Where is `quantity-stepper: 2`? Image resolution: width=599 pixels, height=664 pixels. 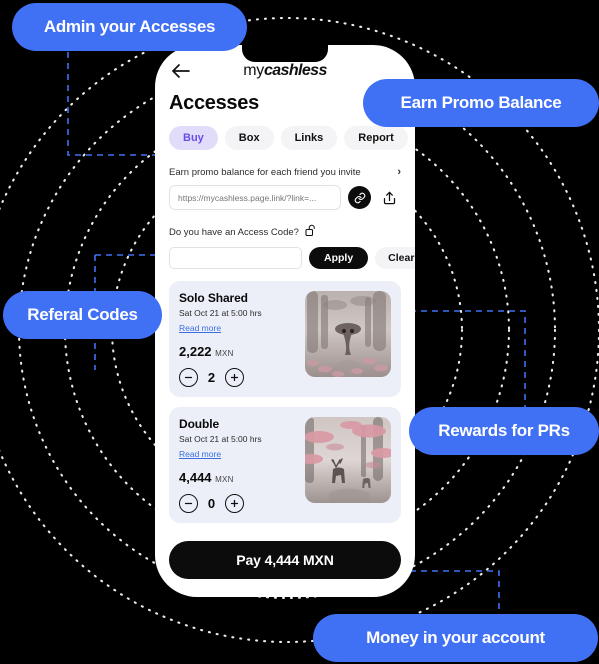 quantity-stepper: 2 is located at coordinates (242, 377).